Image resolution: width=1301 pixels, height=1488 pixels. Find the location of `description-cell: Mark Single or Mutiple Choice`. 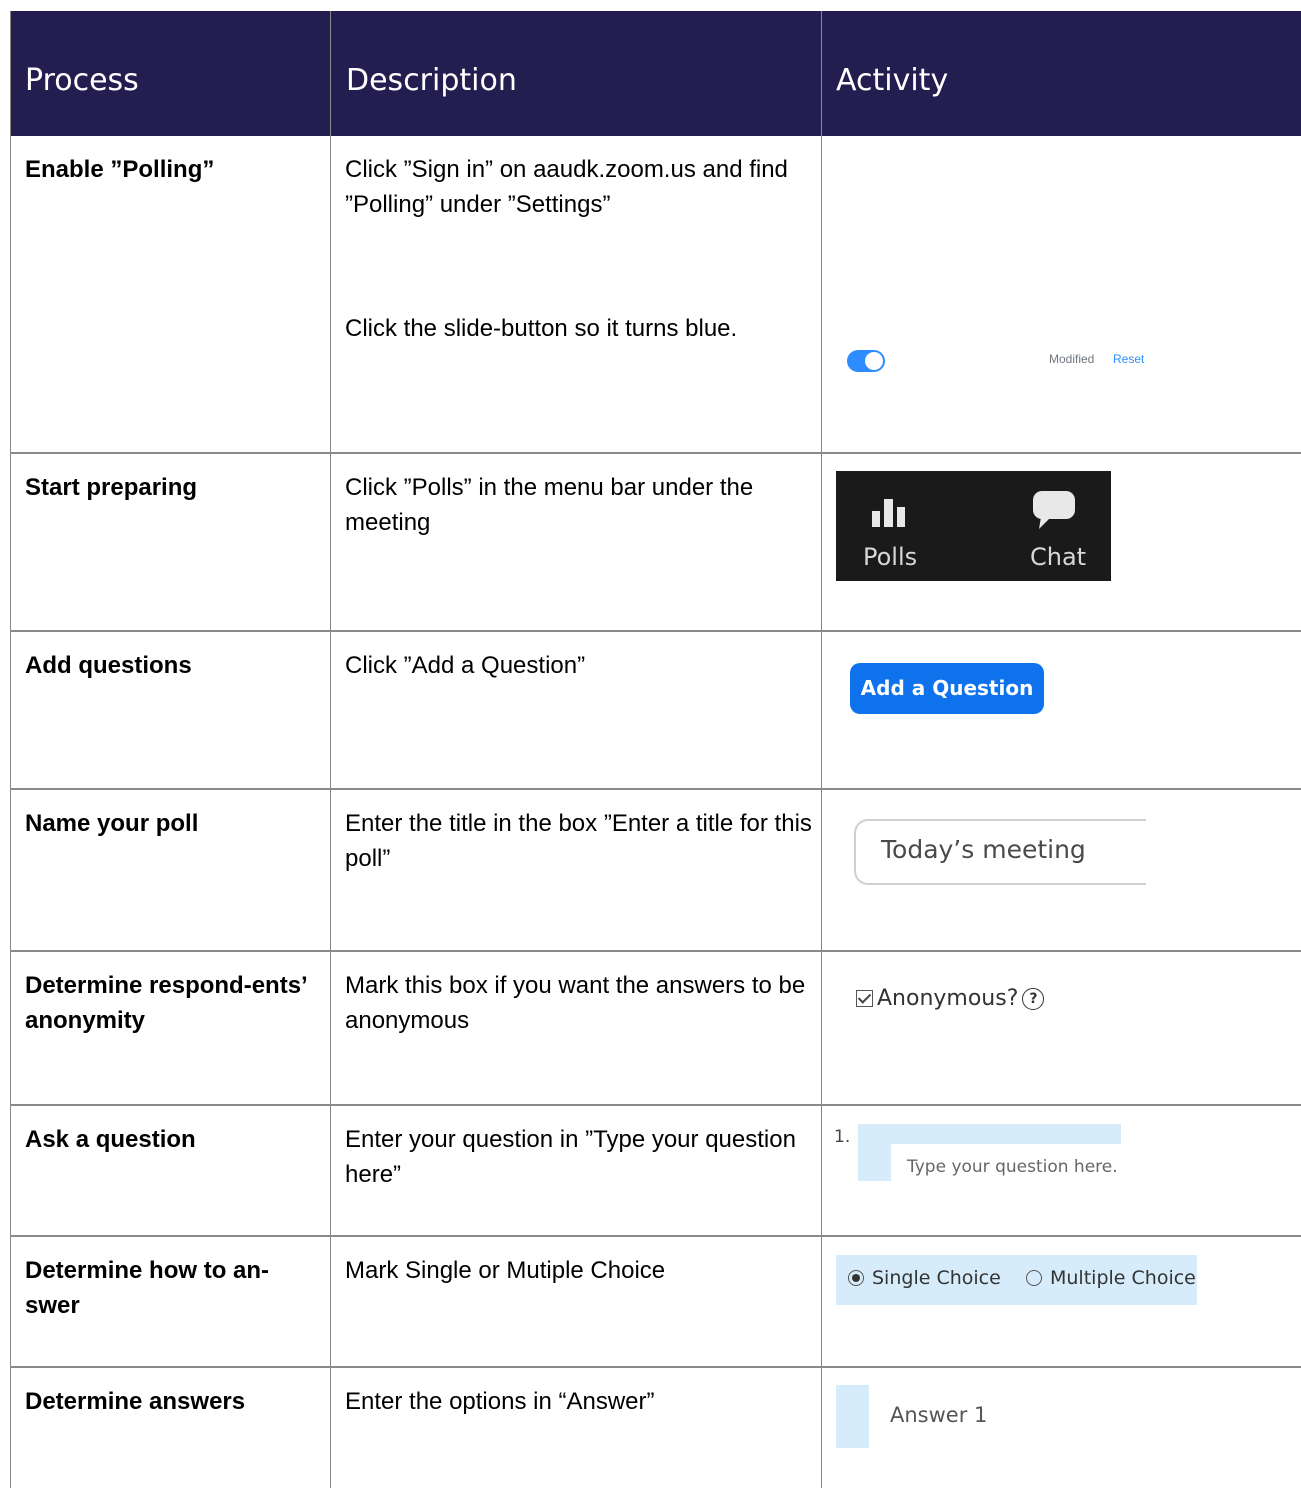

description-cell: Mark Single or Mutiple Choice is located at coordinates (505, 1270).